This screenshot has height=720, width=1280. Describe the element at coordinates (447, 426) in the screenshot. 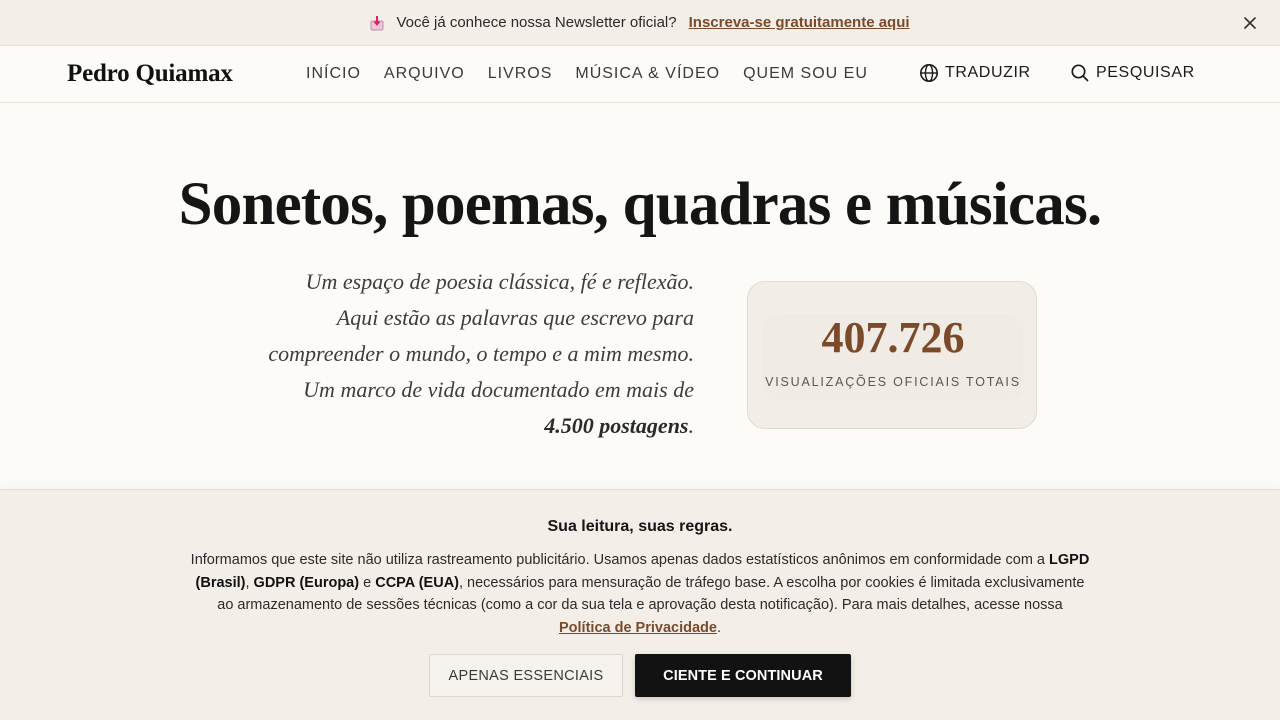

I see `intro-line: 4.500 postagens.` at that location.